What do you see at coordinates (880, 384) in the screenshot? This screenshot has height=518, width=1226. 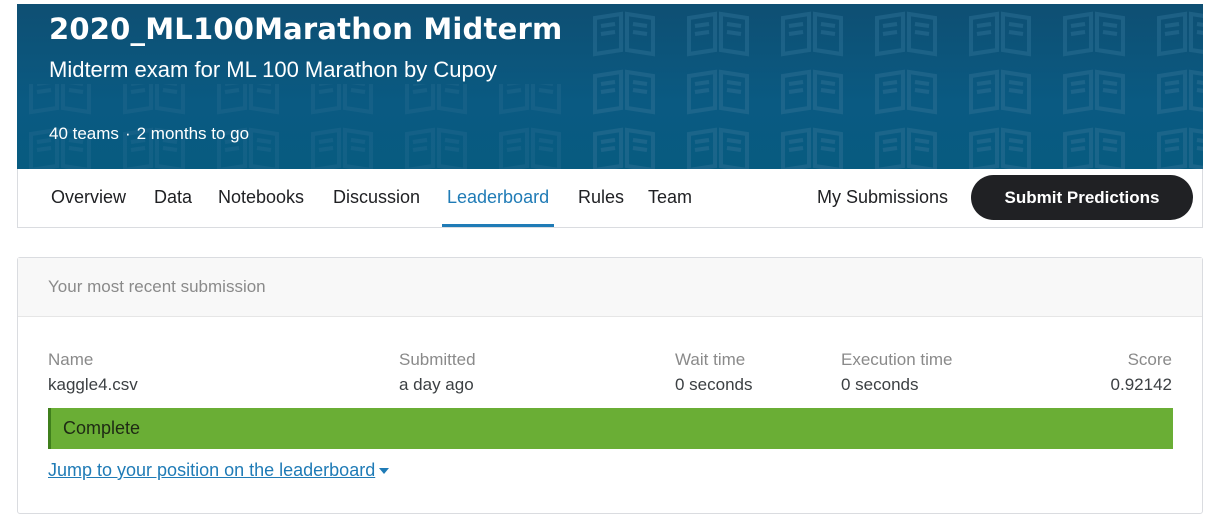 I see `execution-time-value: 0 seconds` at bounding box center [880, 384].